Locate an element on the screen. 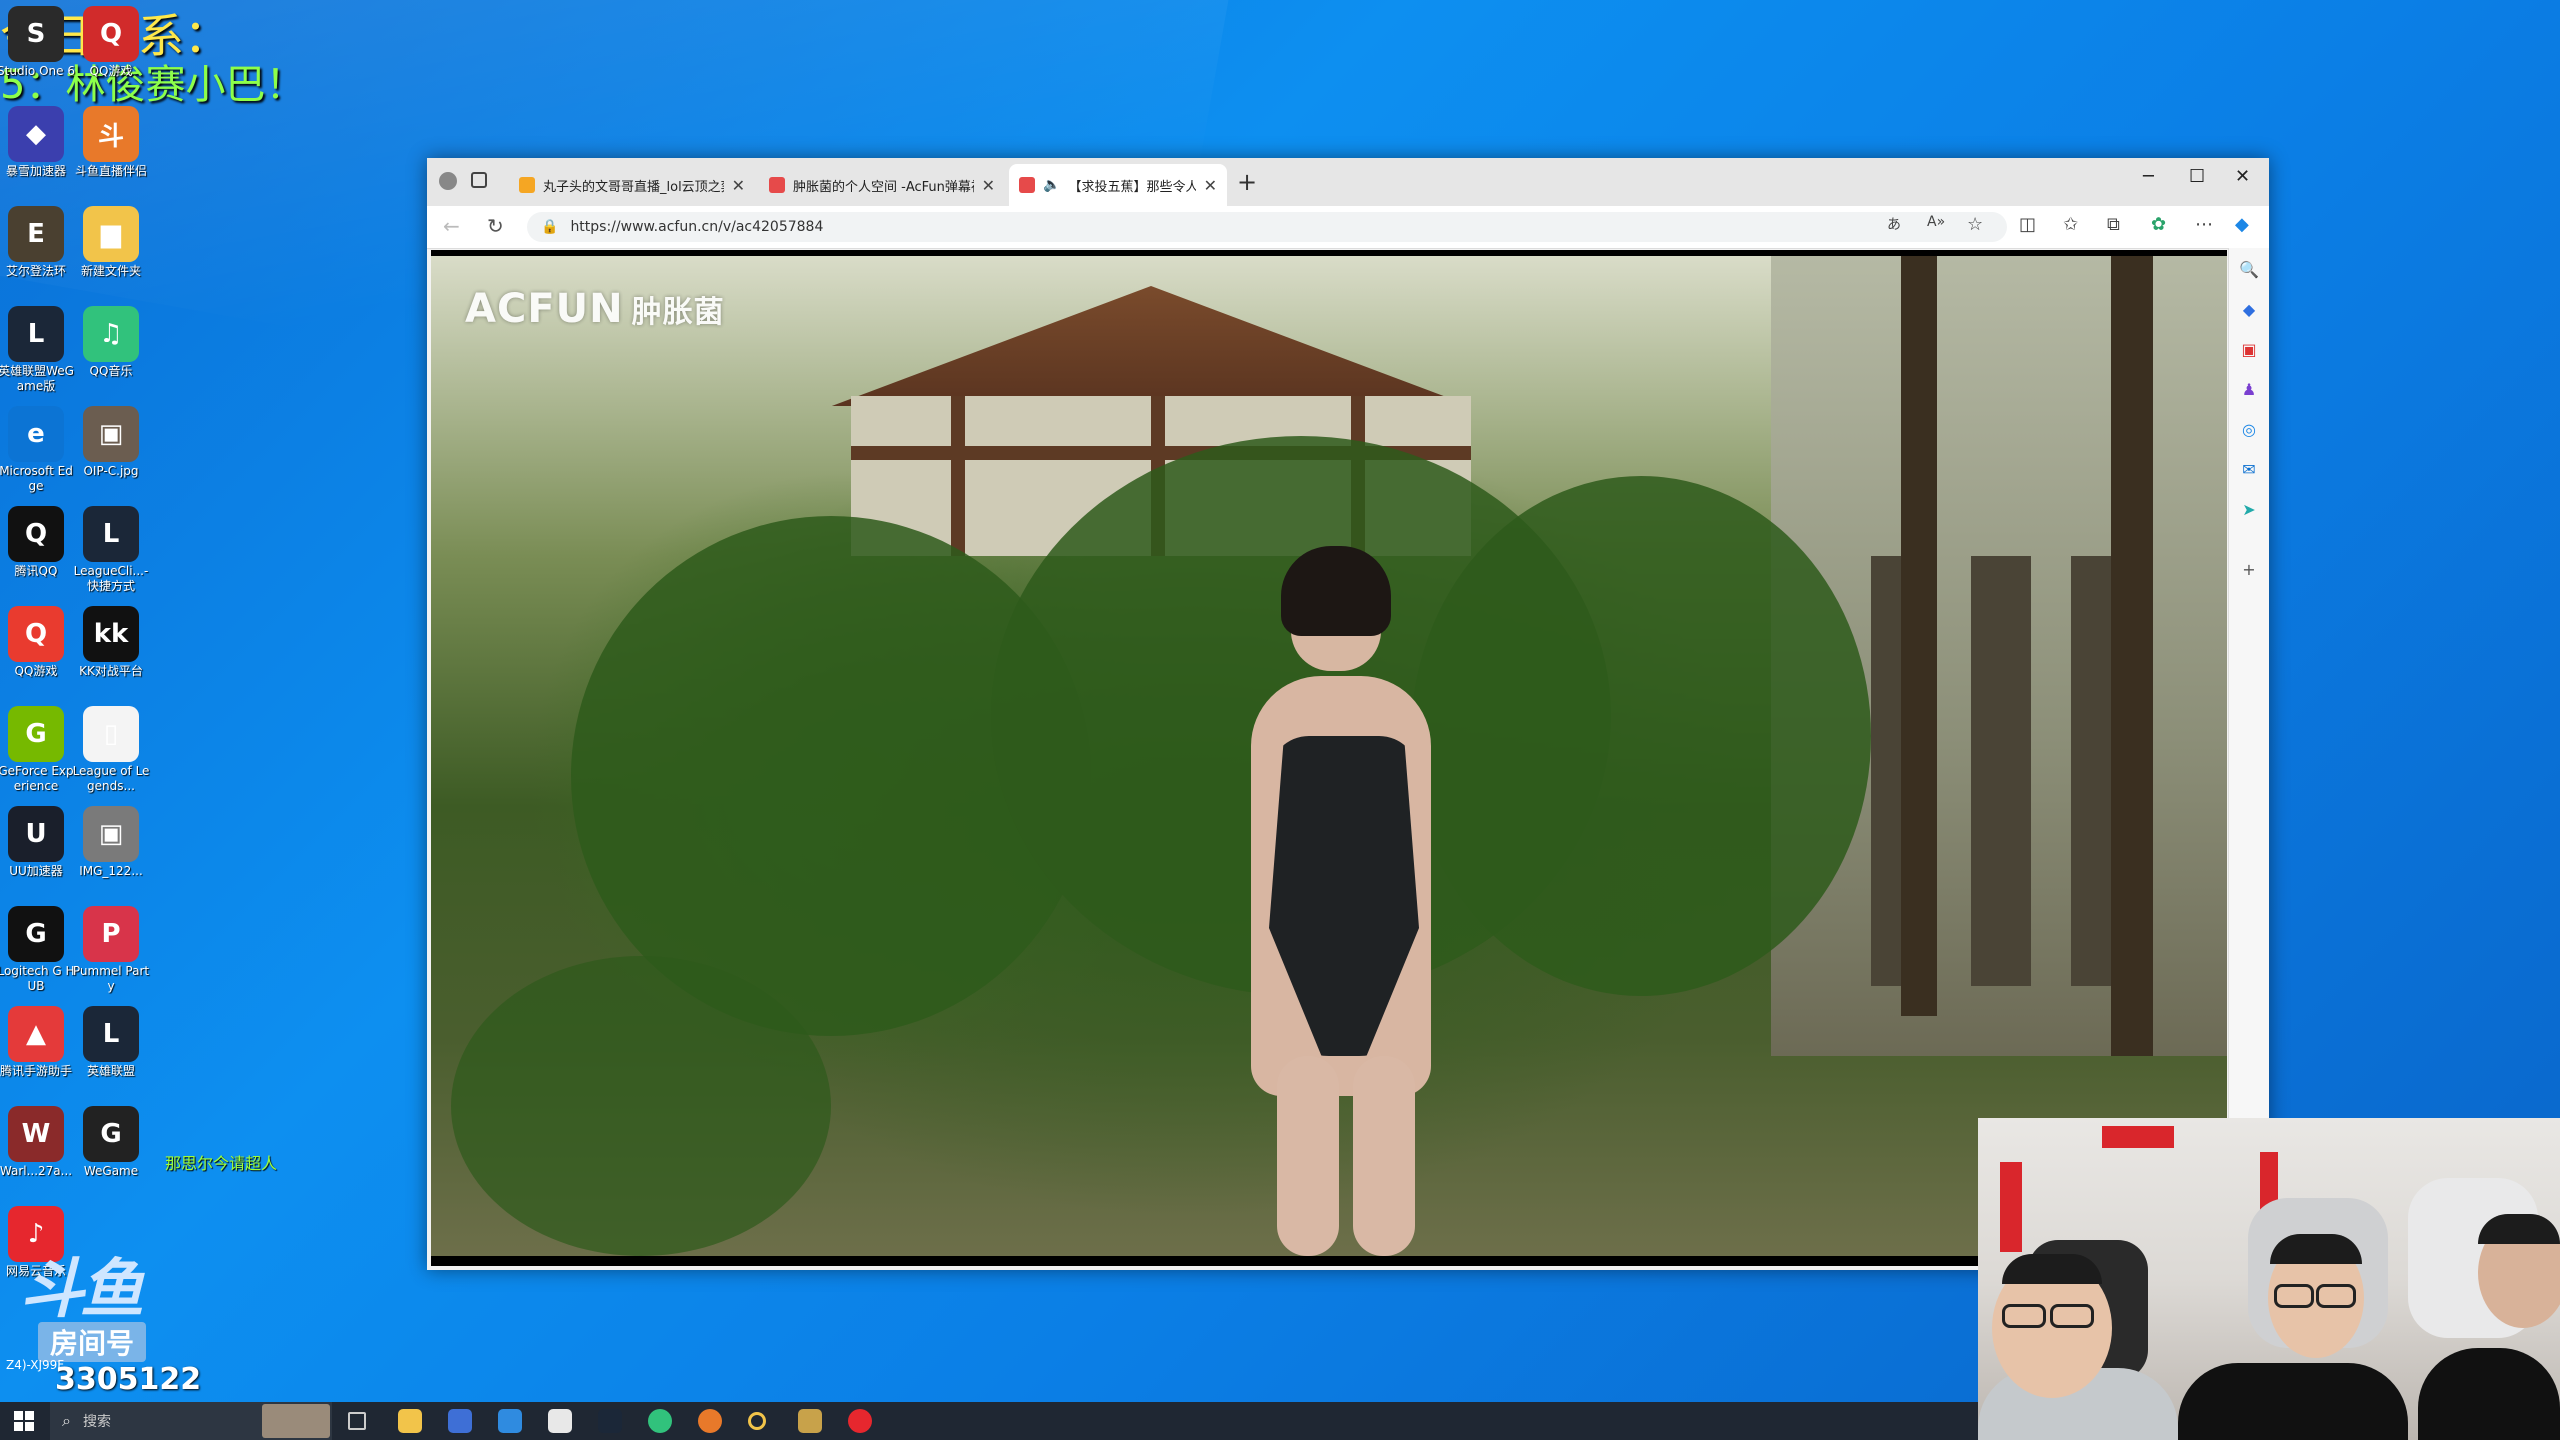  shopping-icon: ◆ is located at coordinates (2249, 310).